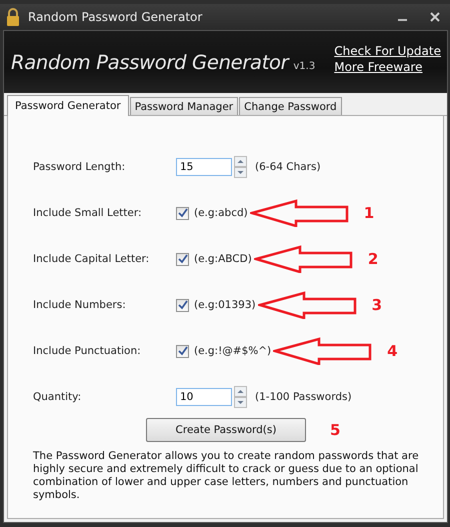  What do you see at coordinates (369, 213) in the screenshot?
I see `annotation-number: 1` at bounding box center [369, 213].